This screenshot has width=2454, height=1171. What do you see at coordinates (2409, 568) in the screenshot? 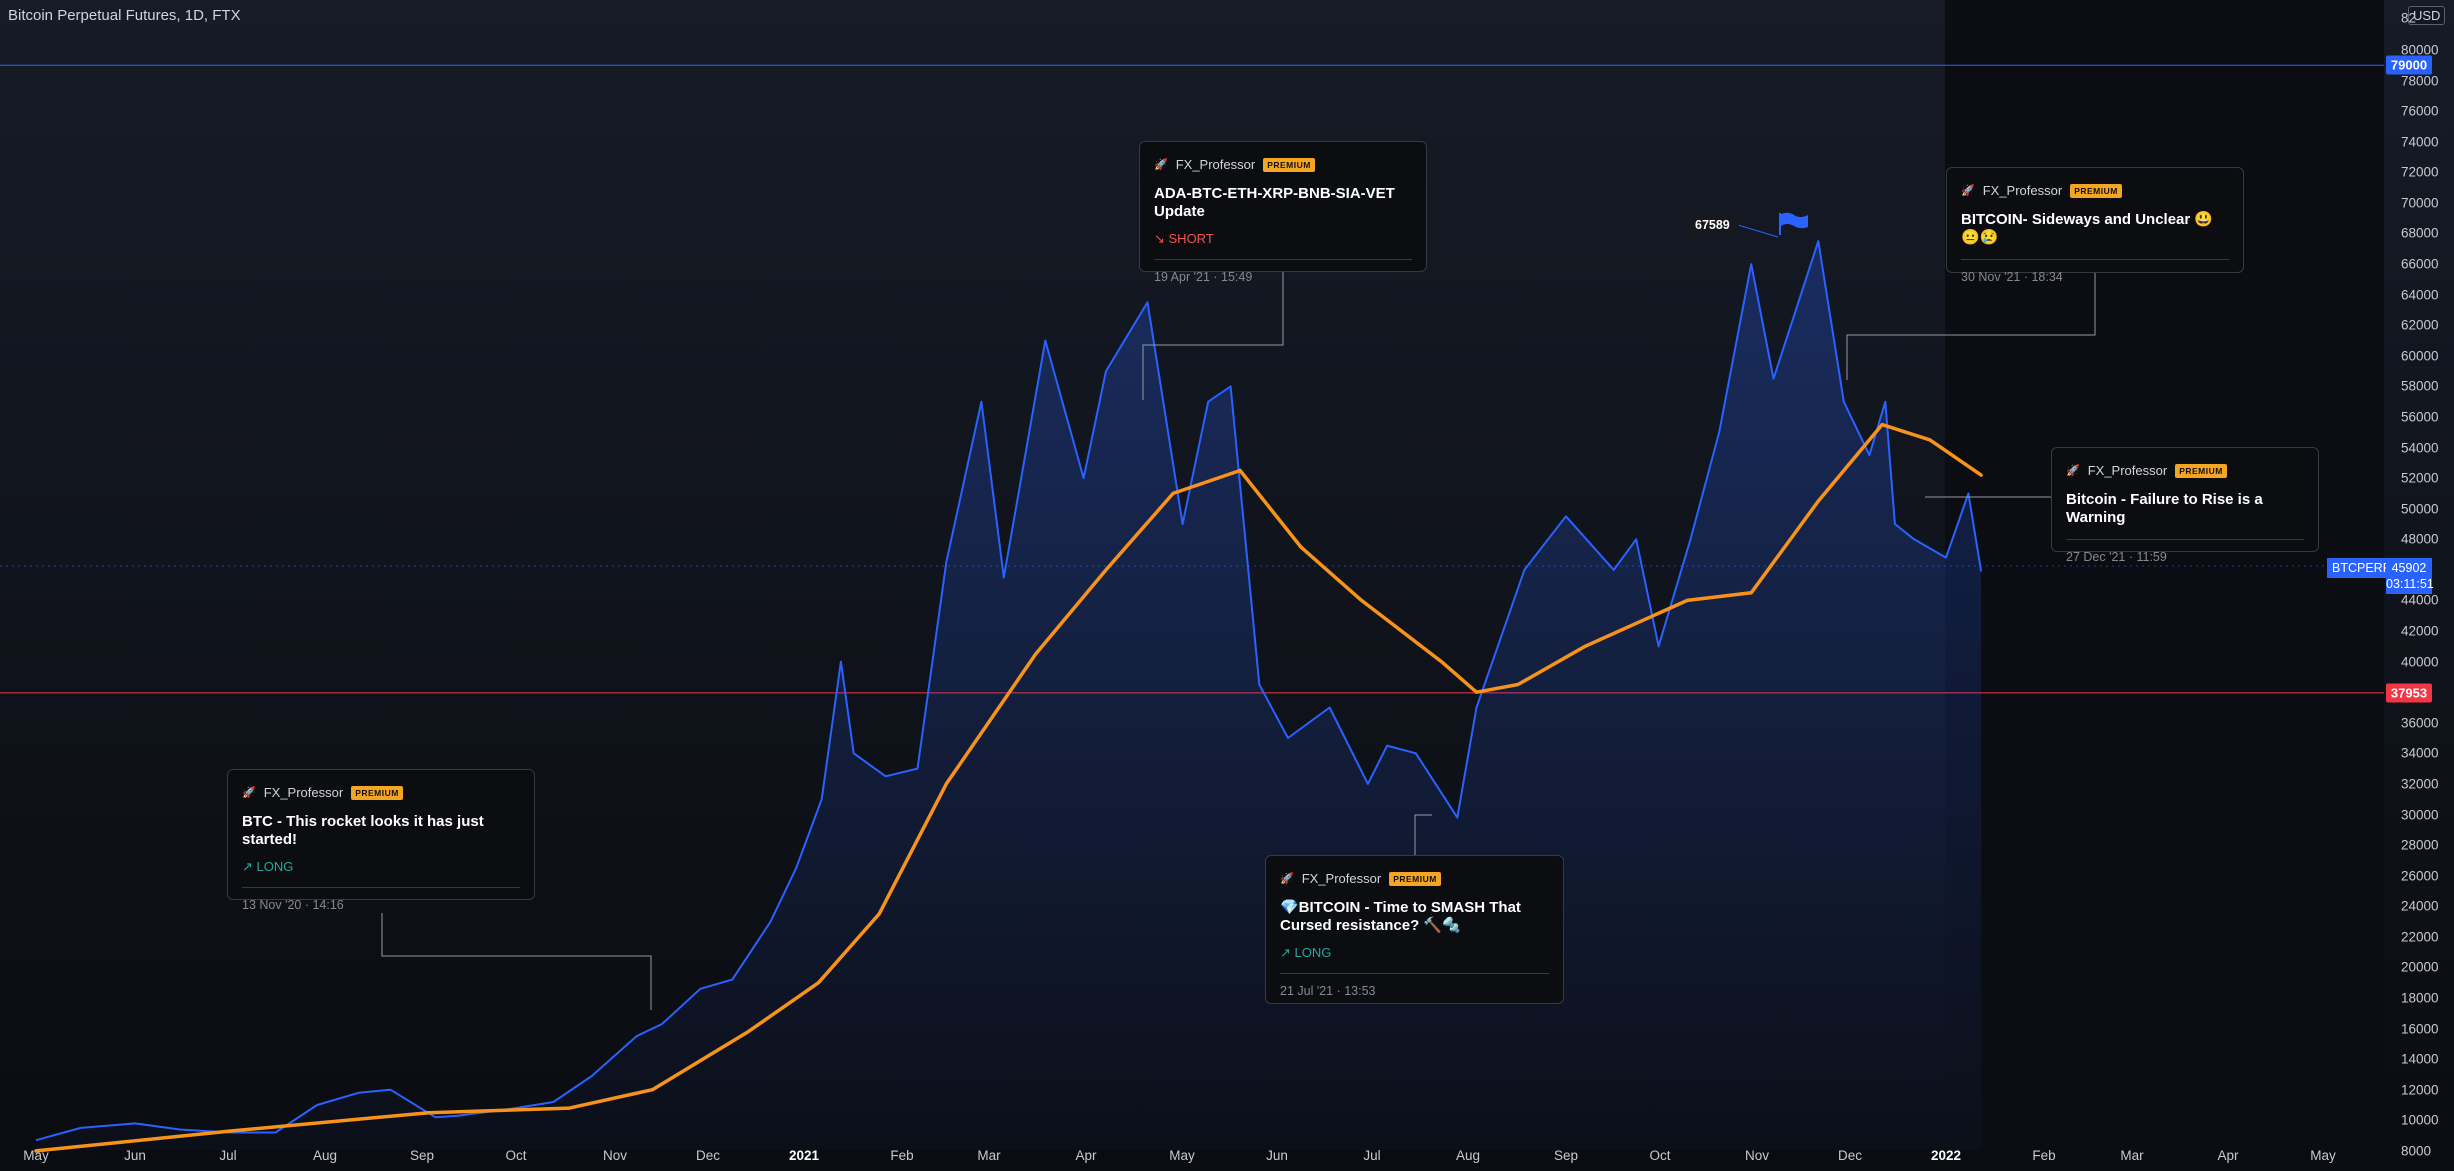
I see `last-price-value: 45902` at bounding box center [2409, 568].